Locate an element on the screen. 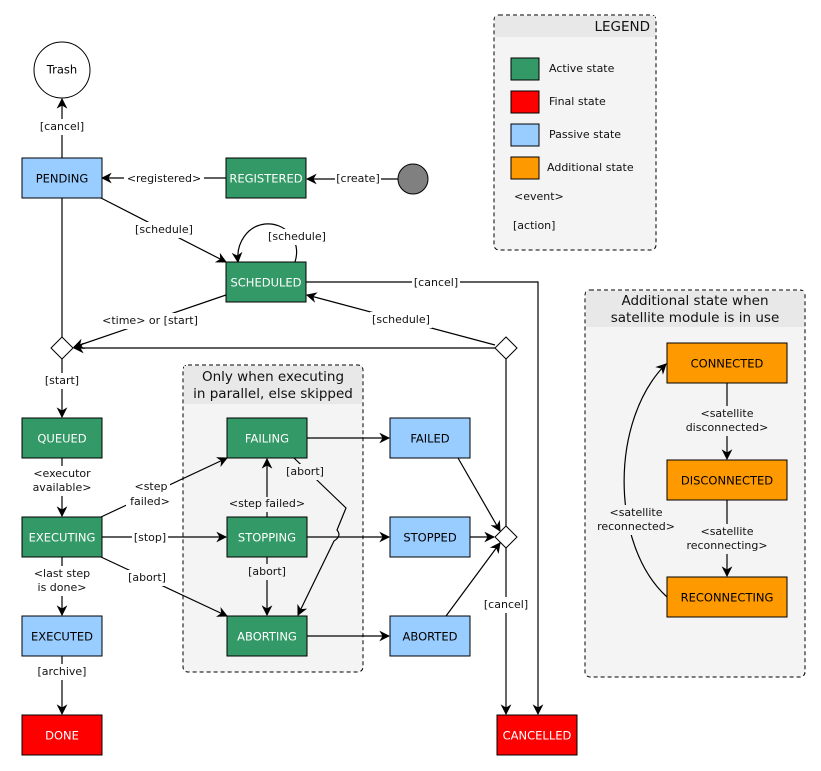  state-label: REGISTERED is located at coordinates (265, 179).